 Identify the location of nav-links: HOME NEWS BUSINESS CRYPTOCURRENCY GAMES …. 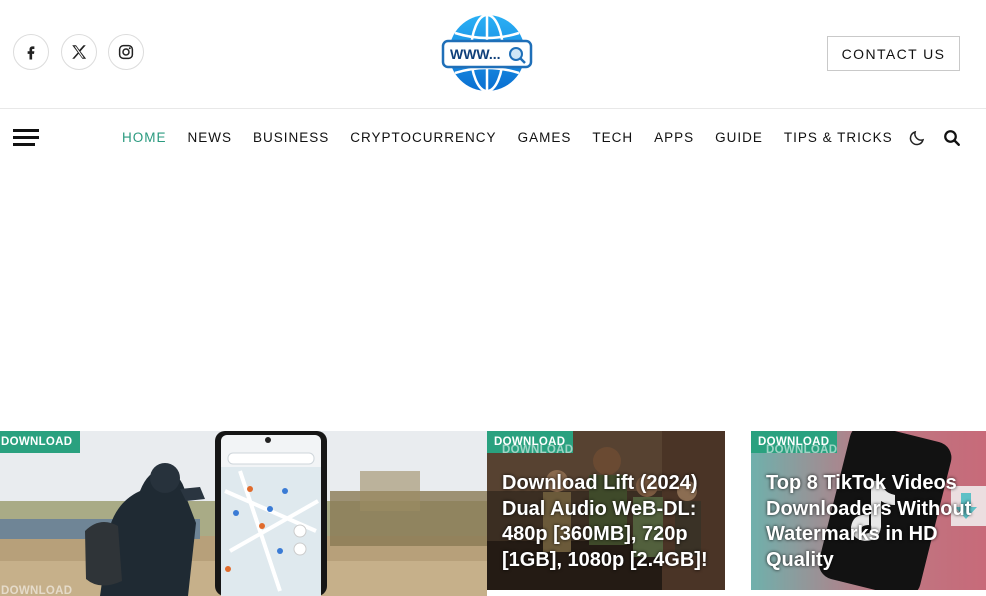
(518, 137).